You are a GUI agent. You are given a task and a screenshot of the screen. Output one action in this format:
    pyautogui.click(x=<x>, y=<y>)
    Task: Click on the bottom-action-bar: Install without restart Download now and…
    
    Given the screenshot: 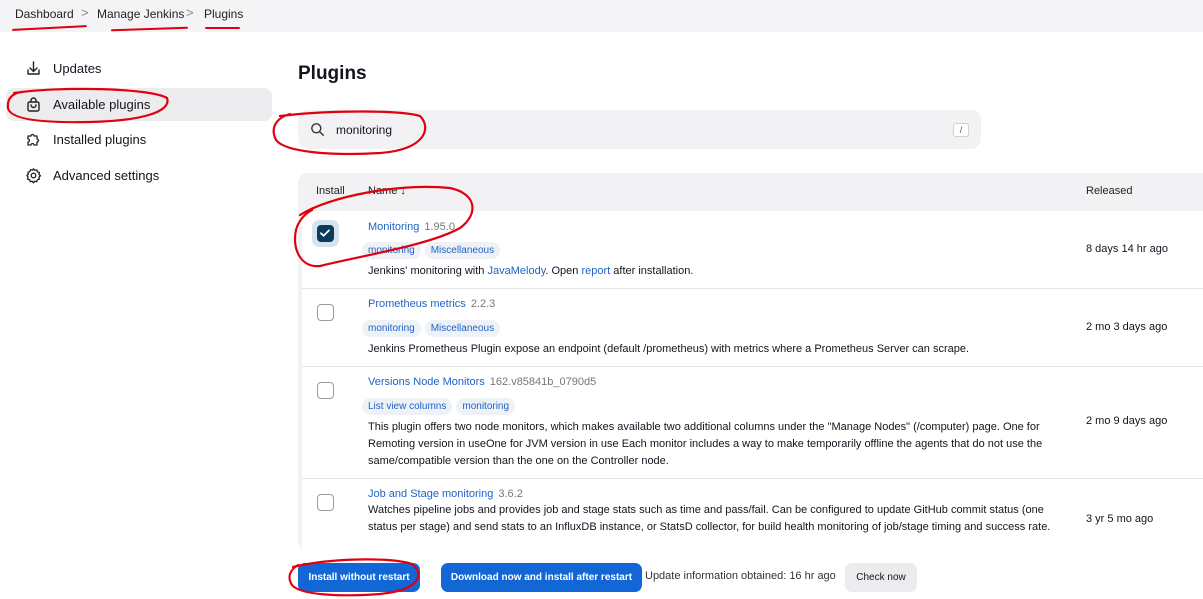 What is the action you would take?
    pyautogui.click(x=737, y=575)
    